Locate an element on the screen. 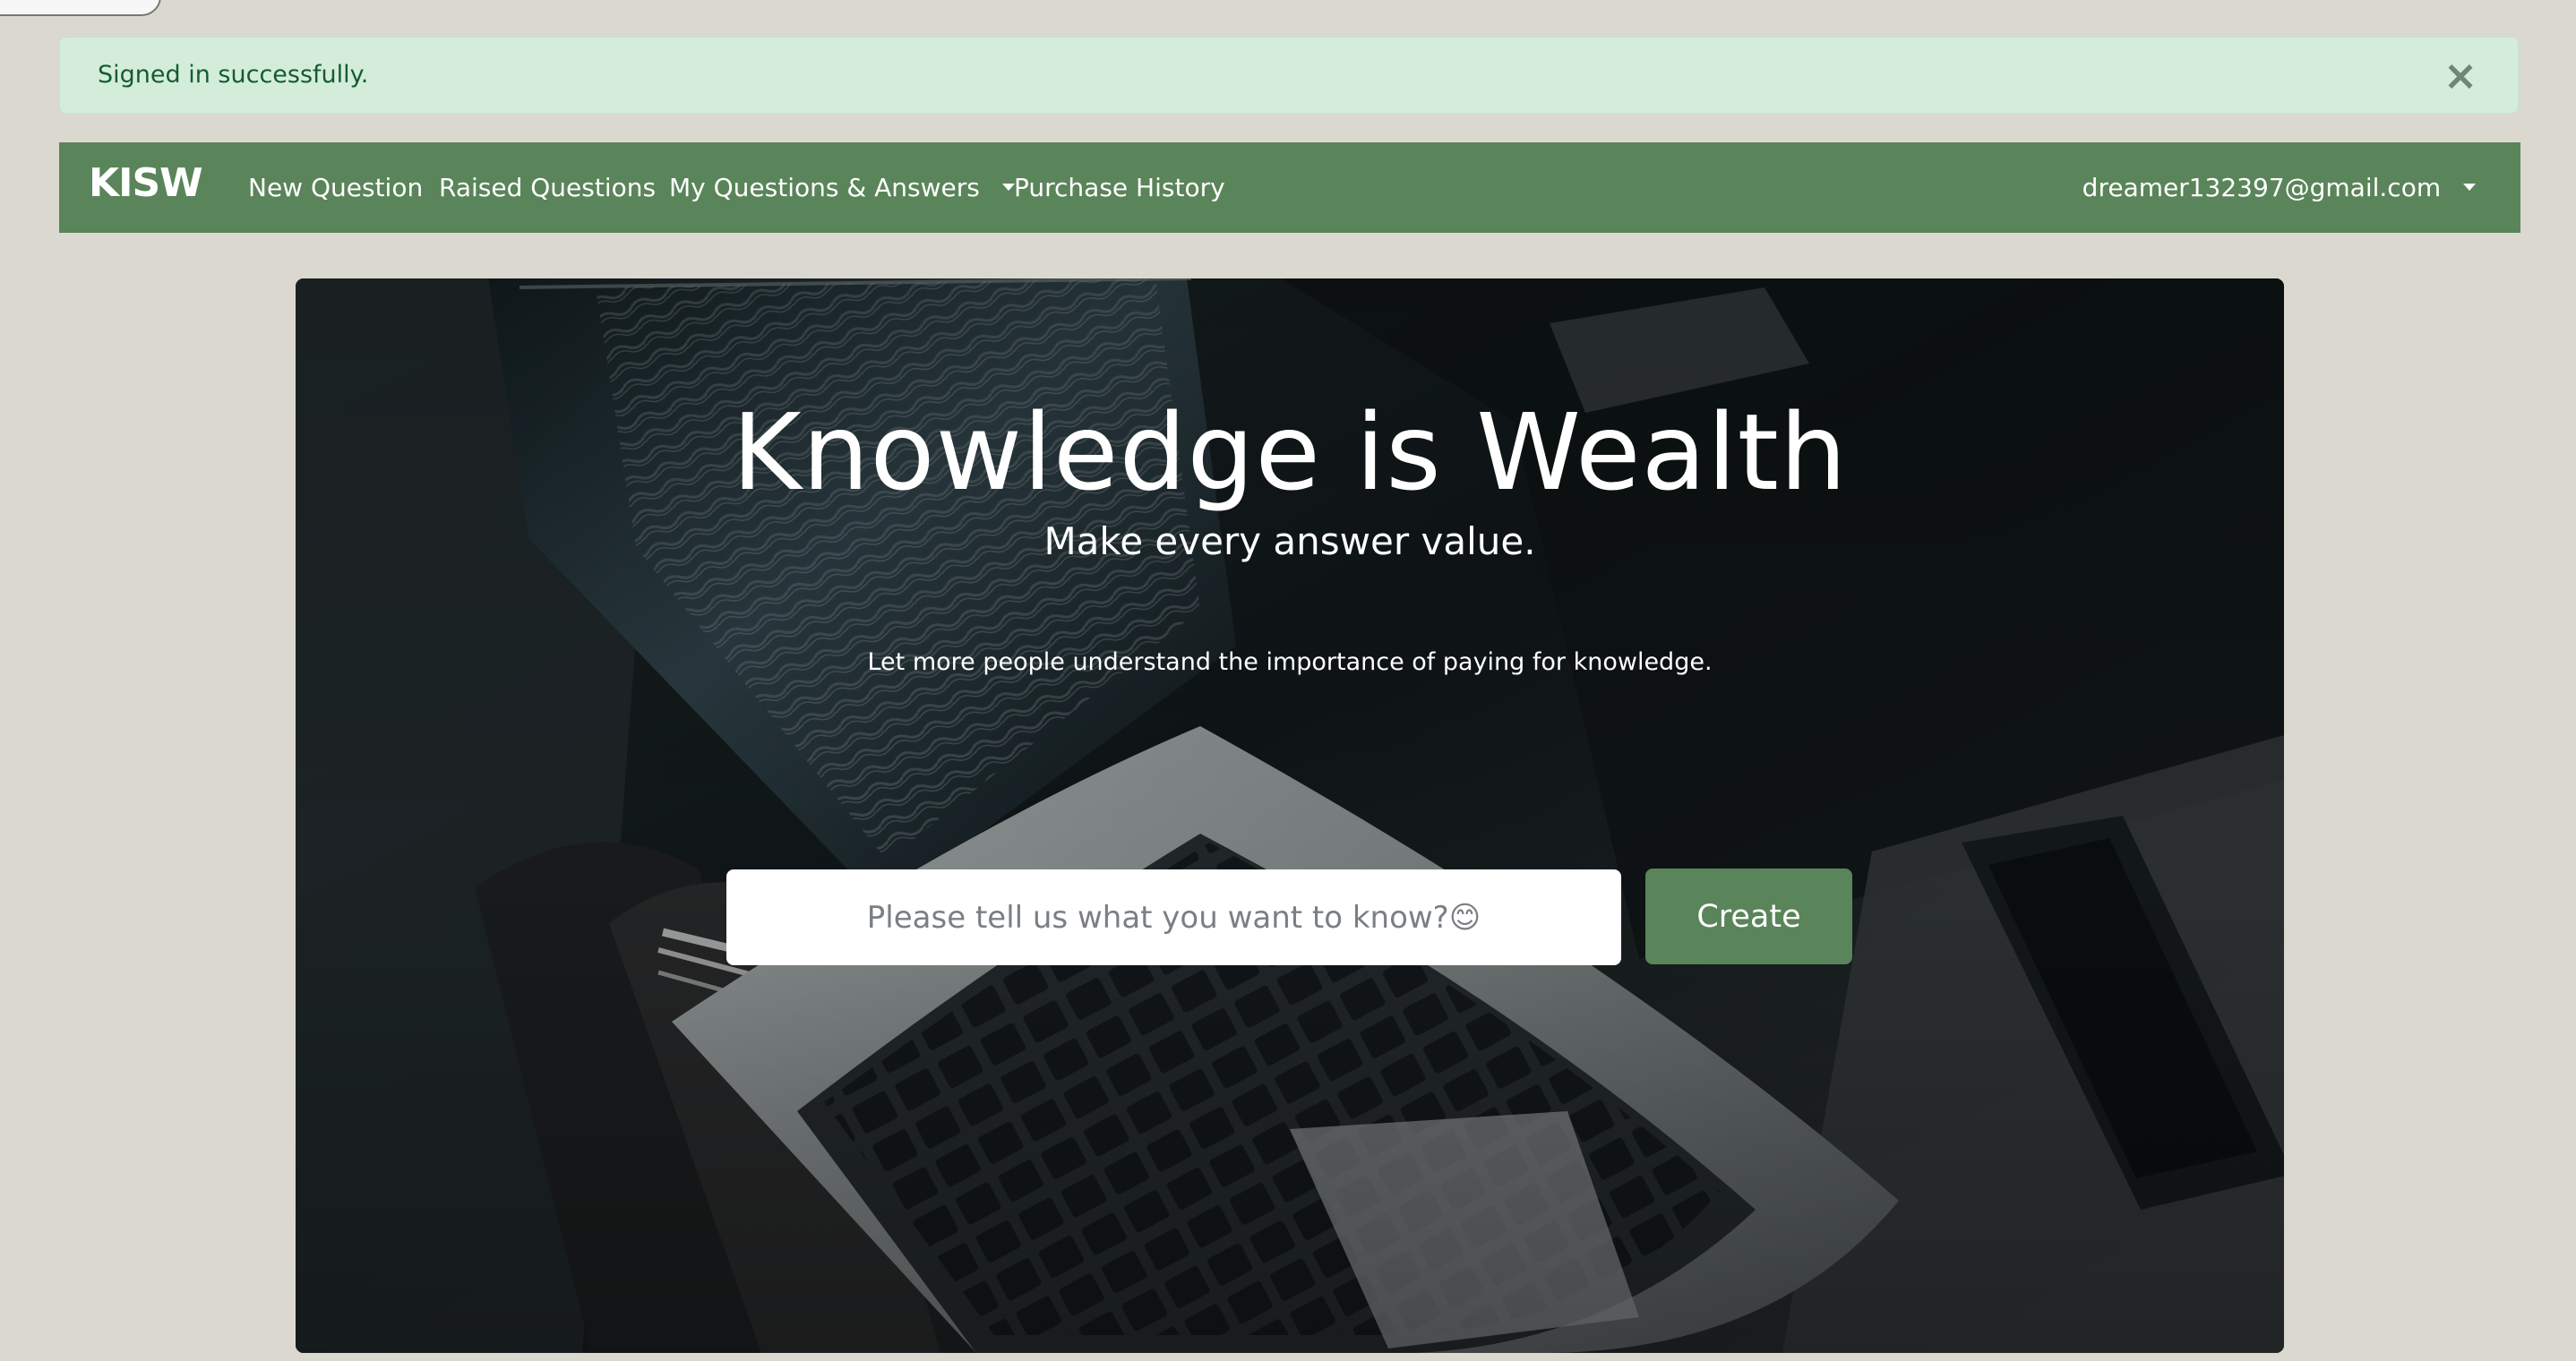 Image resolution: width=2576 pixels, height=1361 pixels. nav-my-questions-answers-dropdown: My Questions & Answers is located at coordinates (842, 187).